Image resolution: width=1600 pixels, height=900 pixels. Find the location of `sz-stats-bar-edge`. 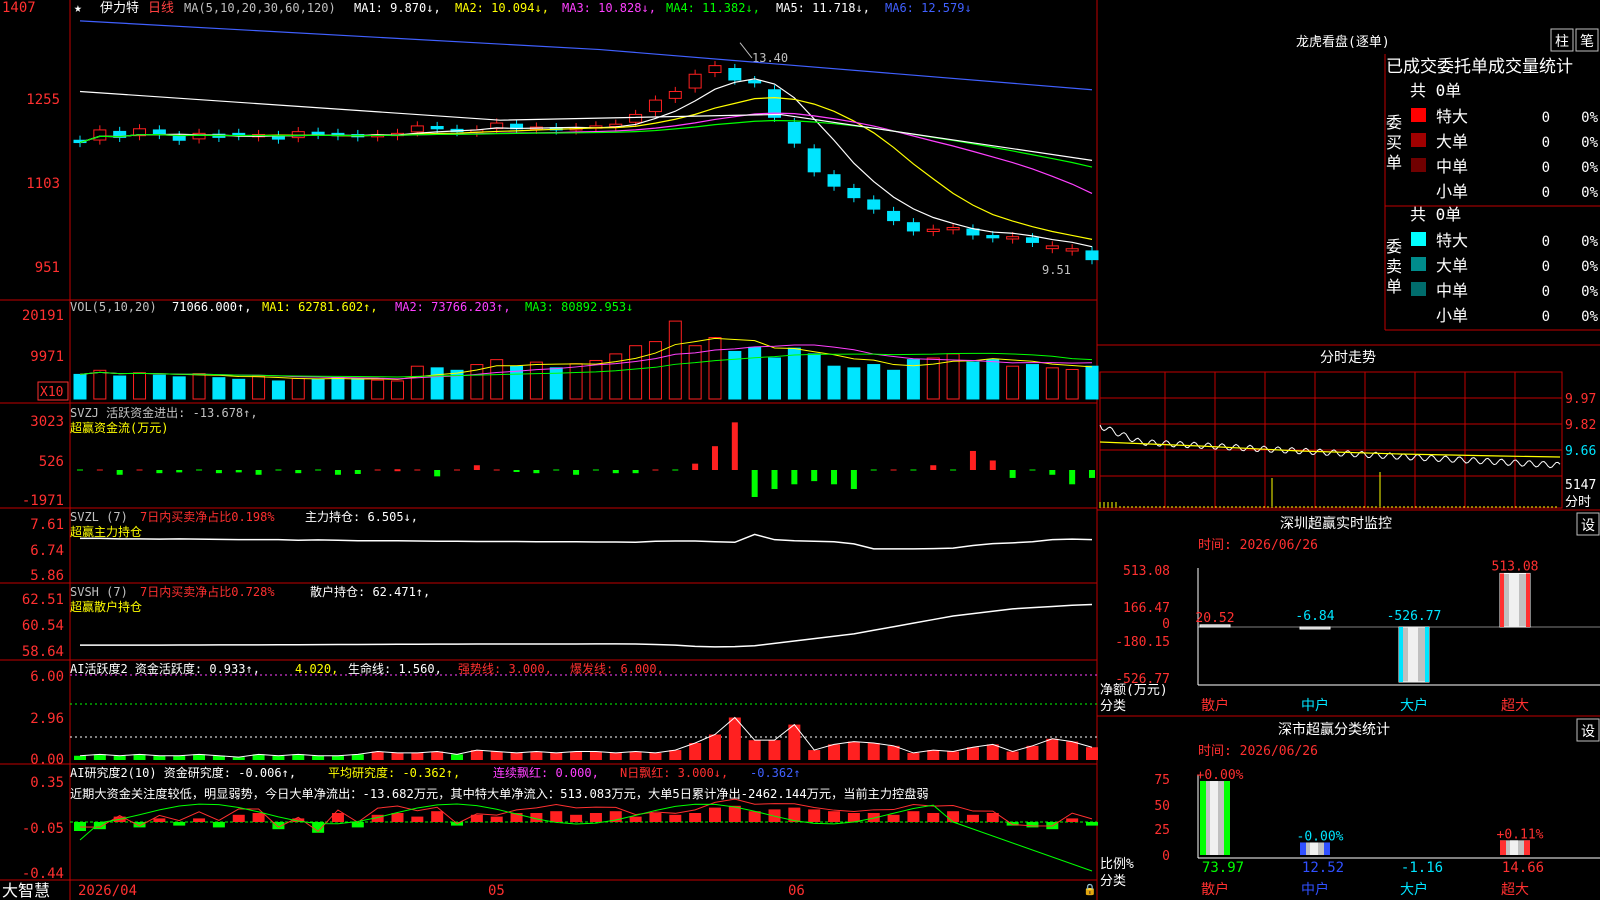

sz-stats-bar-edge is located at coordinates (1527, 847).